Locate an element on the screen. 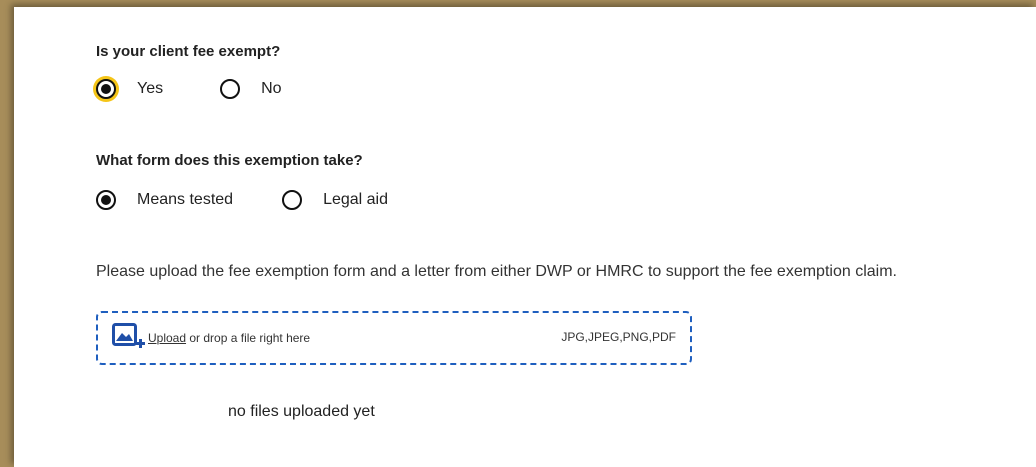  radio-label-means-tested: Means tested is located at coordinates (185, 199).